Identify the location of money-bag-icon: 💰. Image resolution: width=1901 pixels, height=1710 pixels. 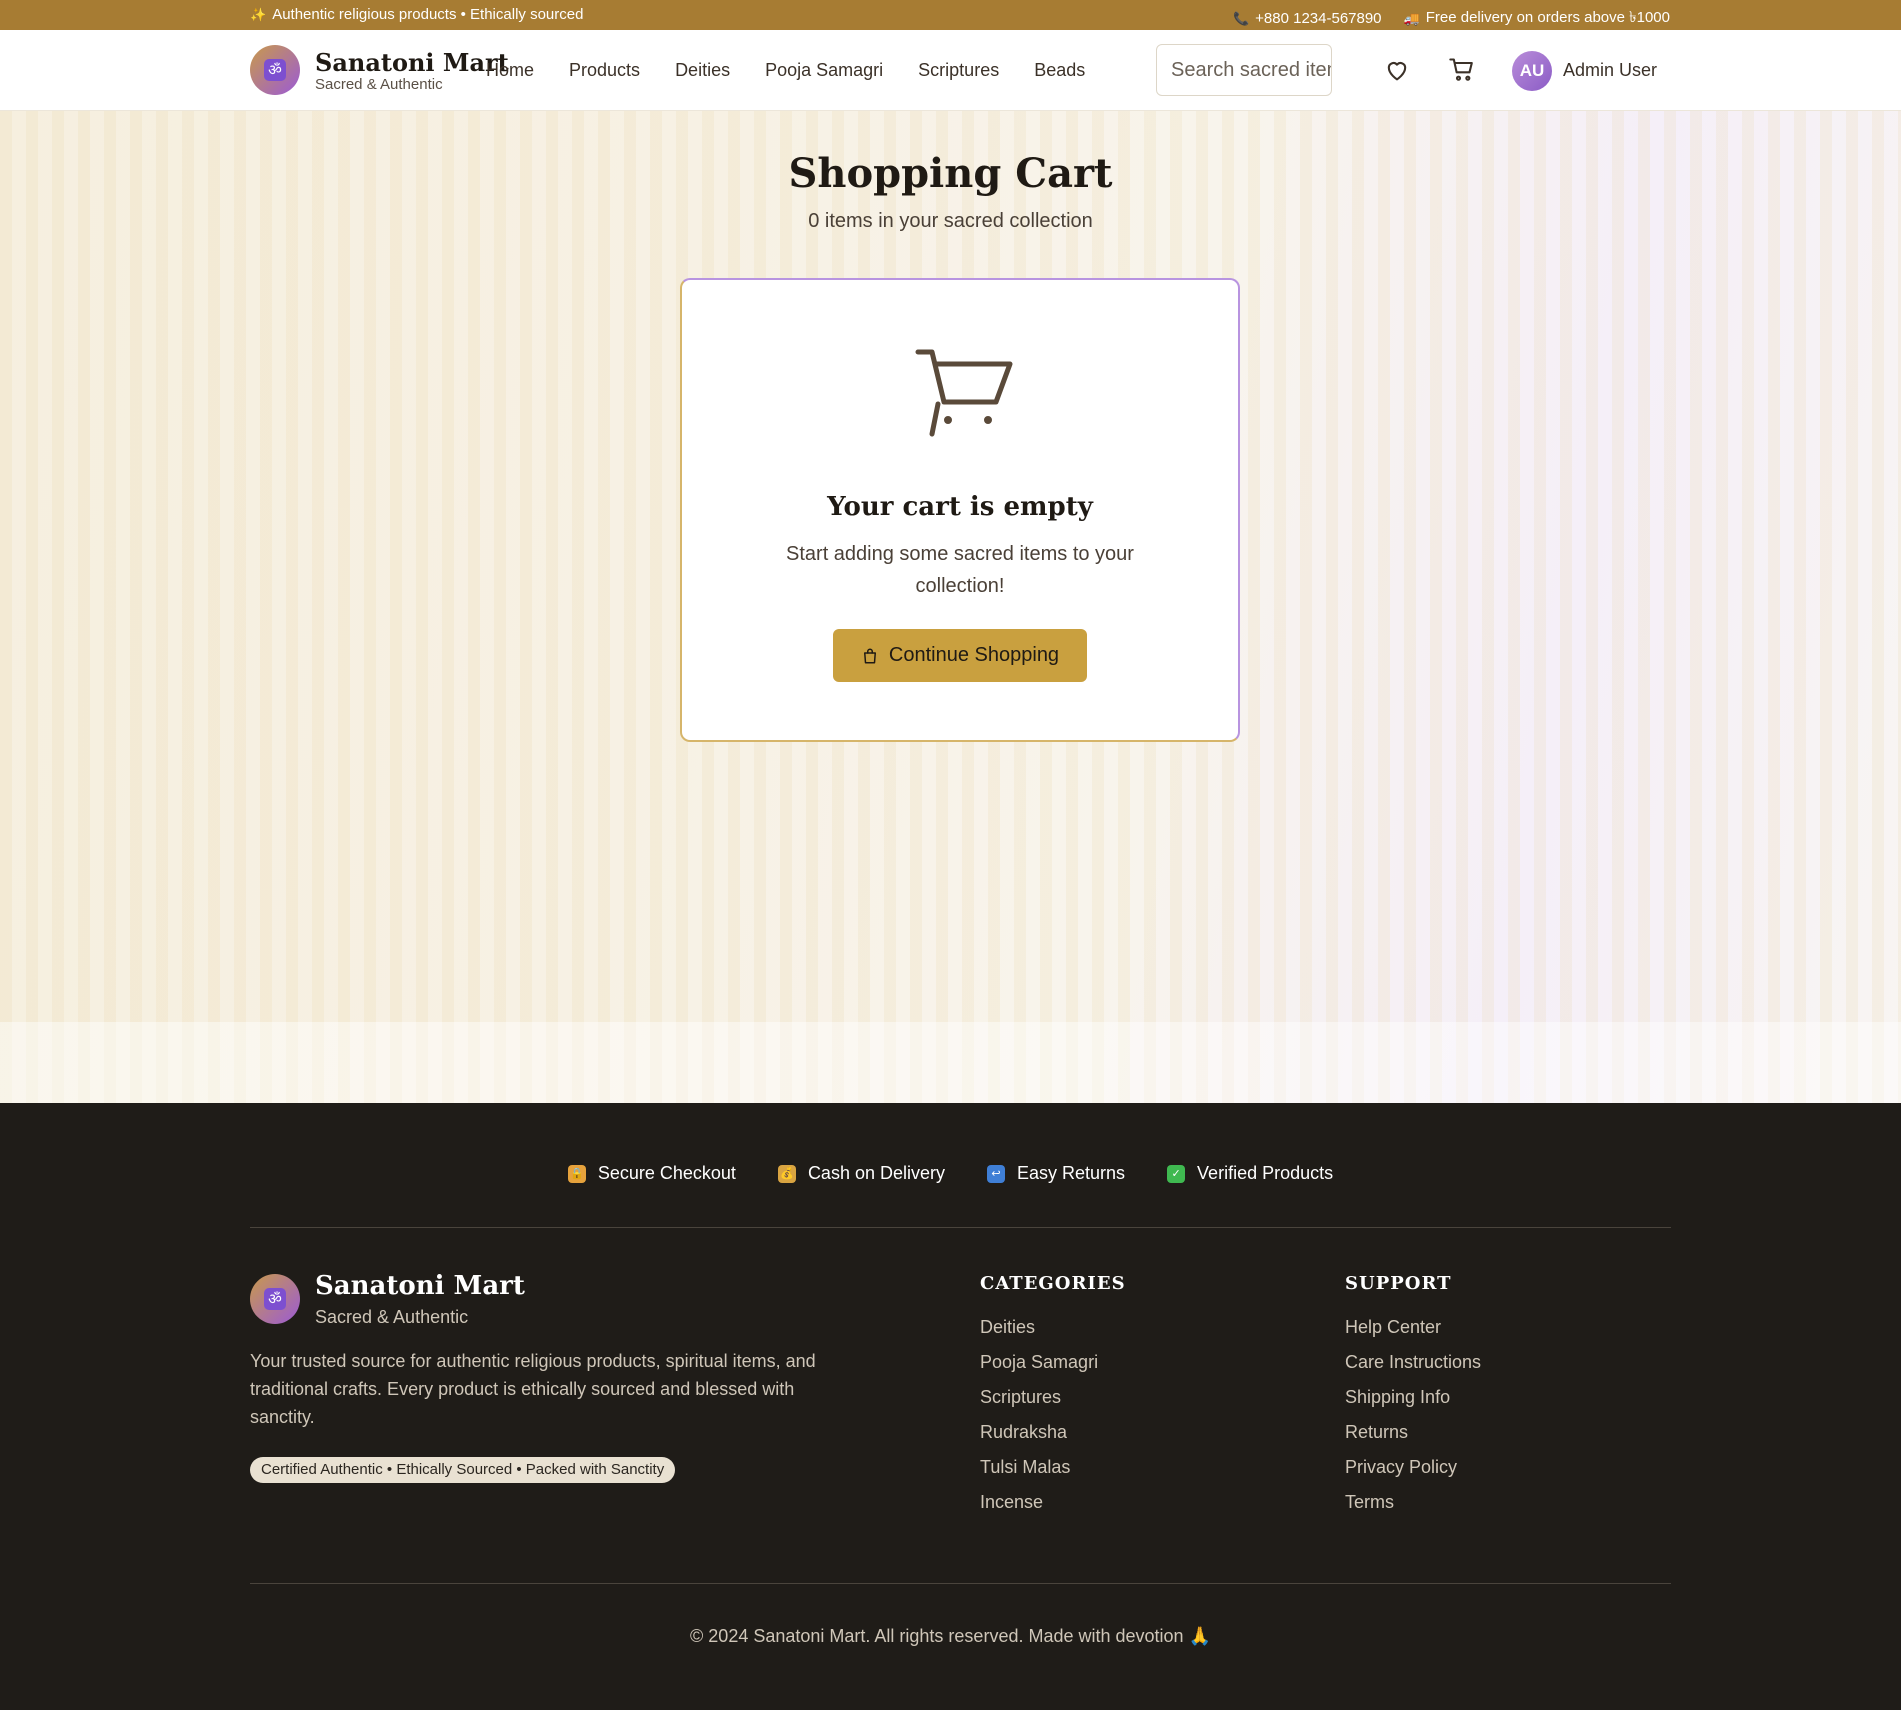
(786, 1173).